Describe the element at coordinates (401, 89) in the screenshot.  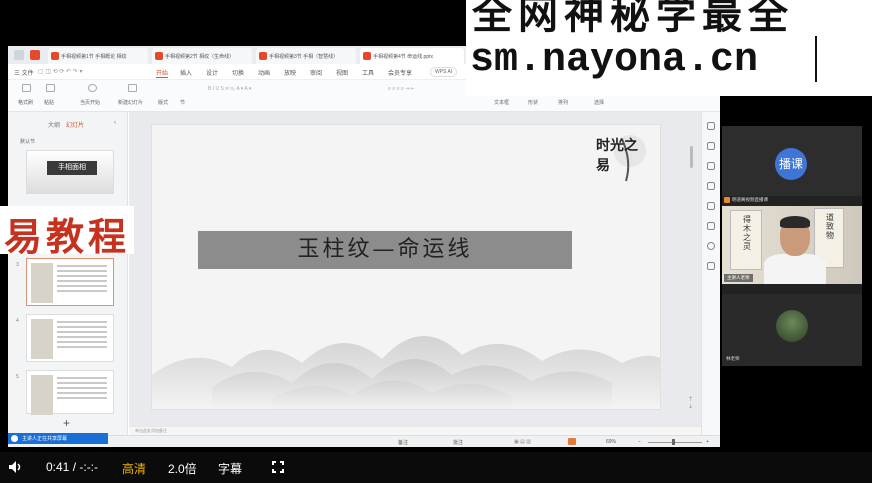
I see `paragraph-controls: ≡ ≡ ≡ ≡ ⇥ ⇤` at that location.